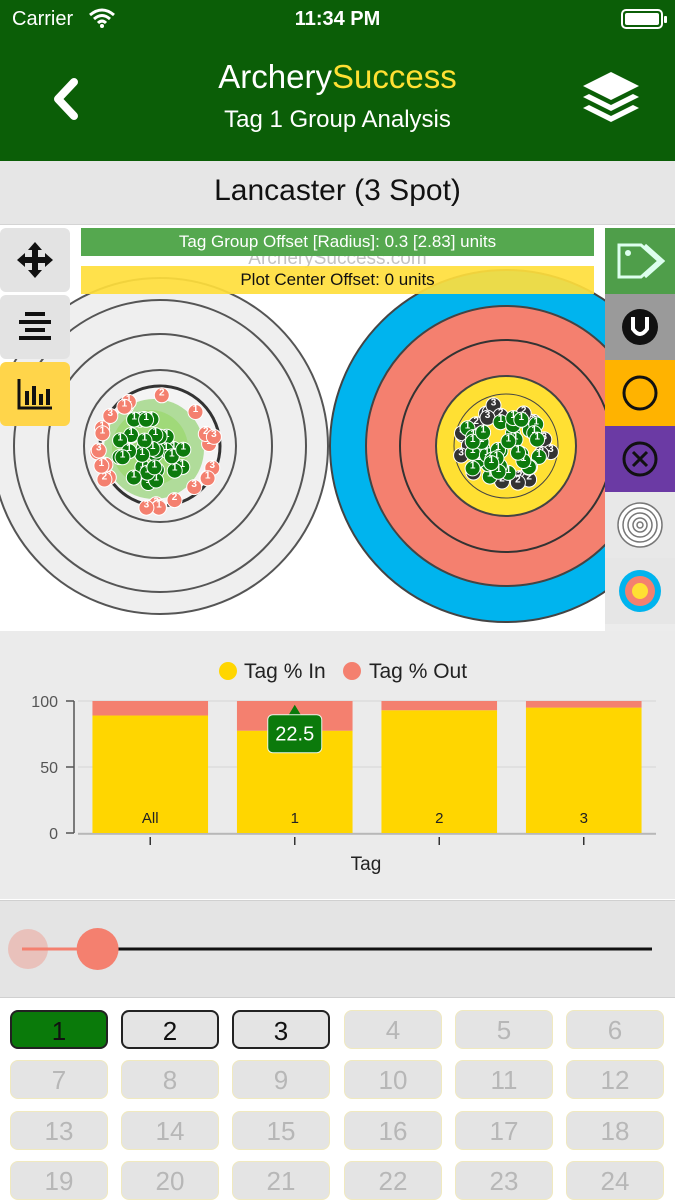  What do you see at coordinates (394, 76) in the screenshot?
I see `app-title-accent: Success` at bounding box center [394, 76].